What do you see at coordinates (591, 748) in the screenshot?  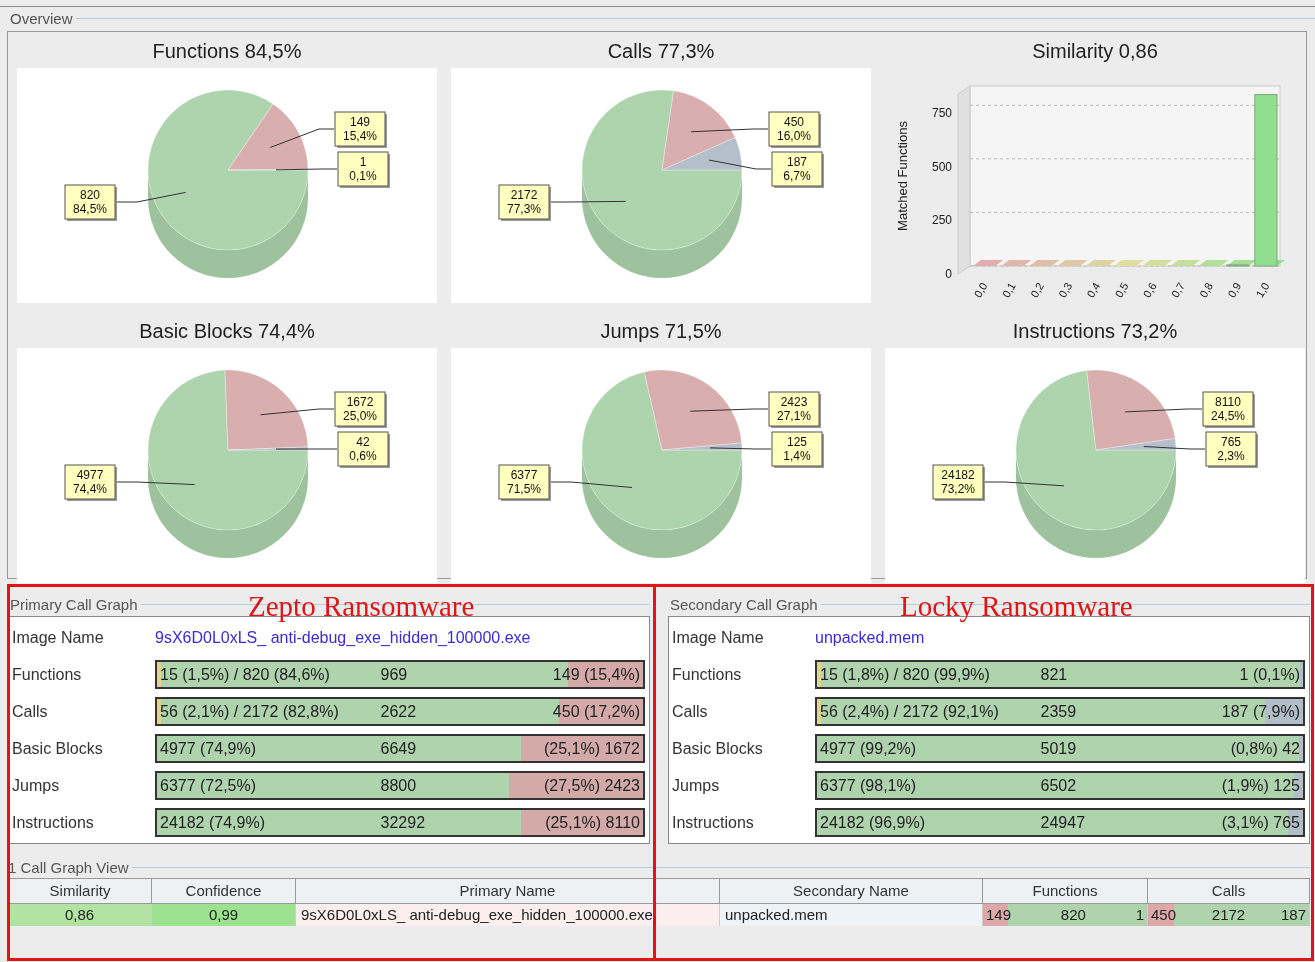 I see `bar-value: (25,1%) 1672` at bounding box center [591, 748].